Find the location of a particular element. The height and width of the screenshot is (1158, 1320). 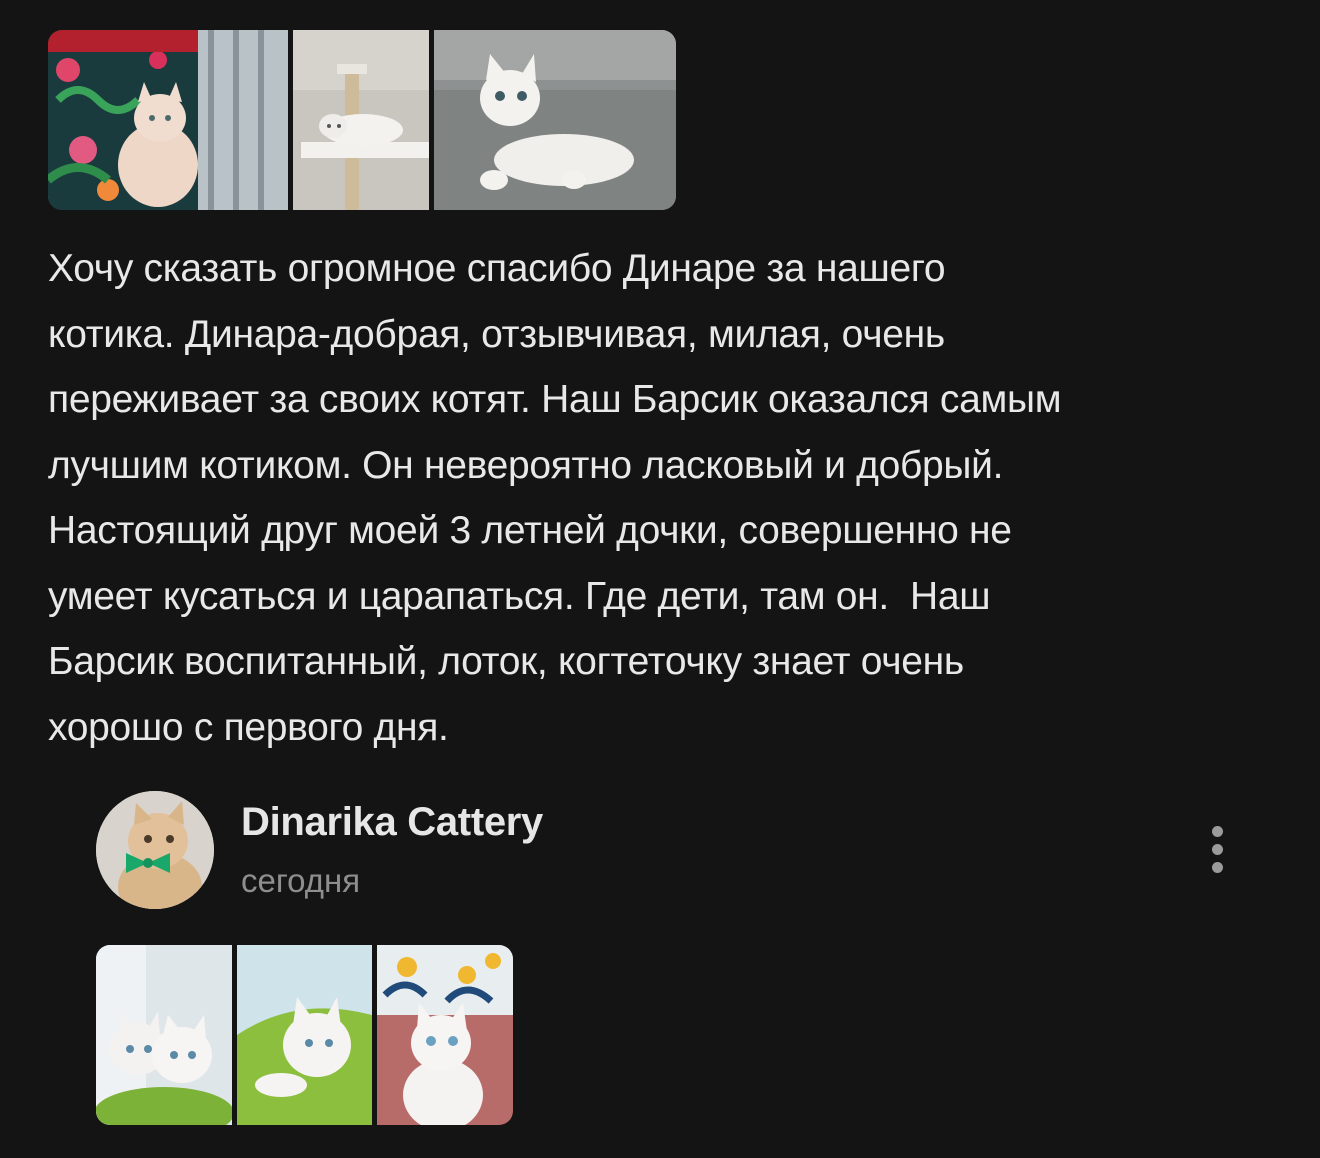

reply-date: сегодня is located at coordinates (301, 880).